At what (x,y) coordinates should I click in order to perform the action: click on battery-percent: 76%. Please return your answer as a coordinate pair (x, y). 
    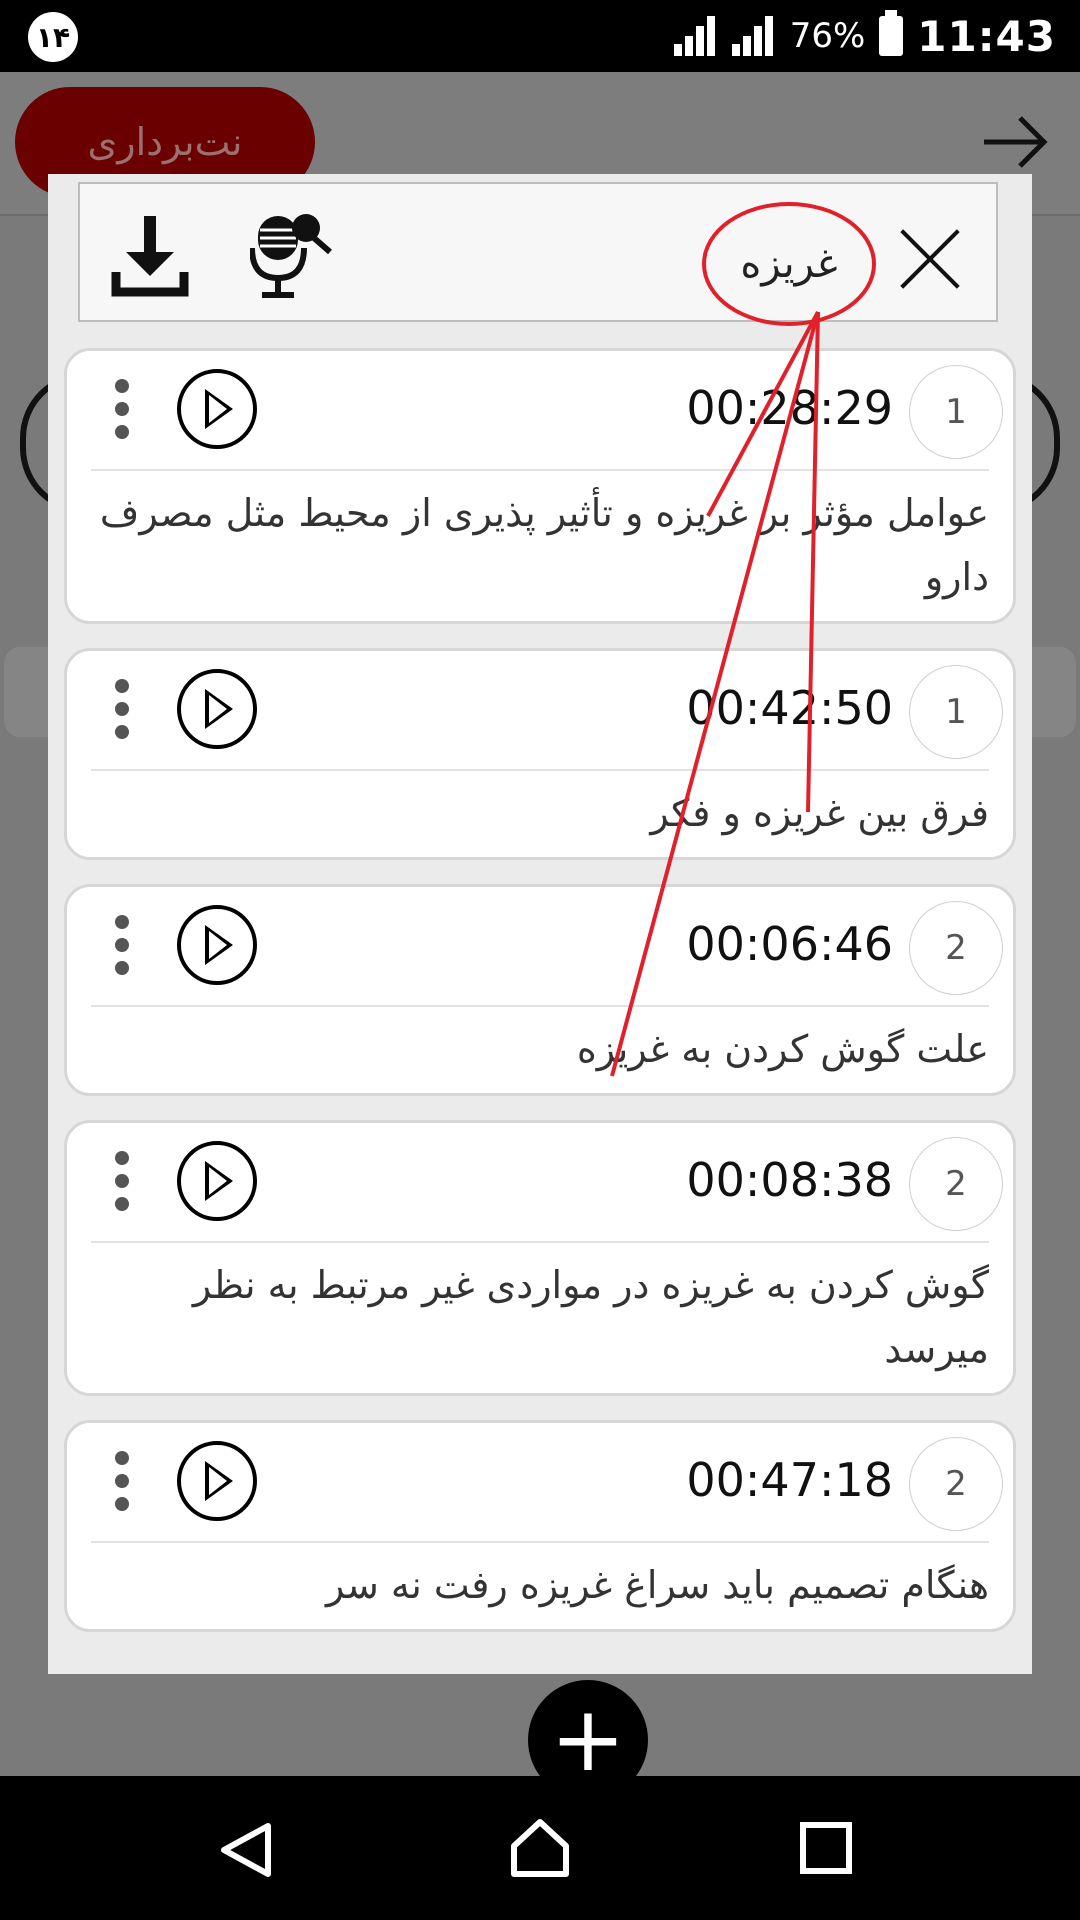
    Looking at the image, I should click on (827, 36).